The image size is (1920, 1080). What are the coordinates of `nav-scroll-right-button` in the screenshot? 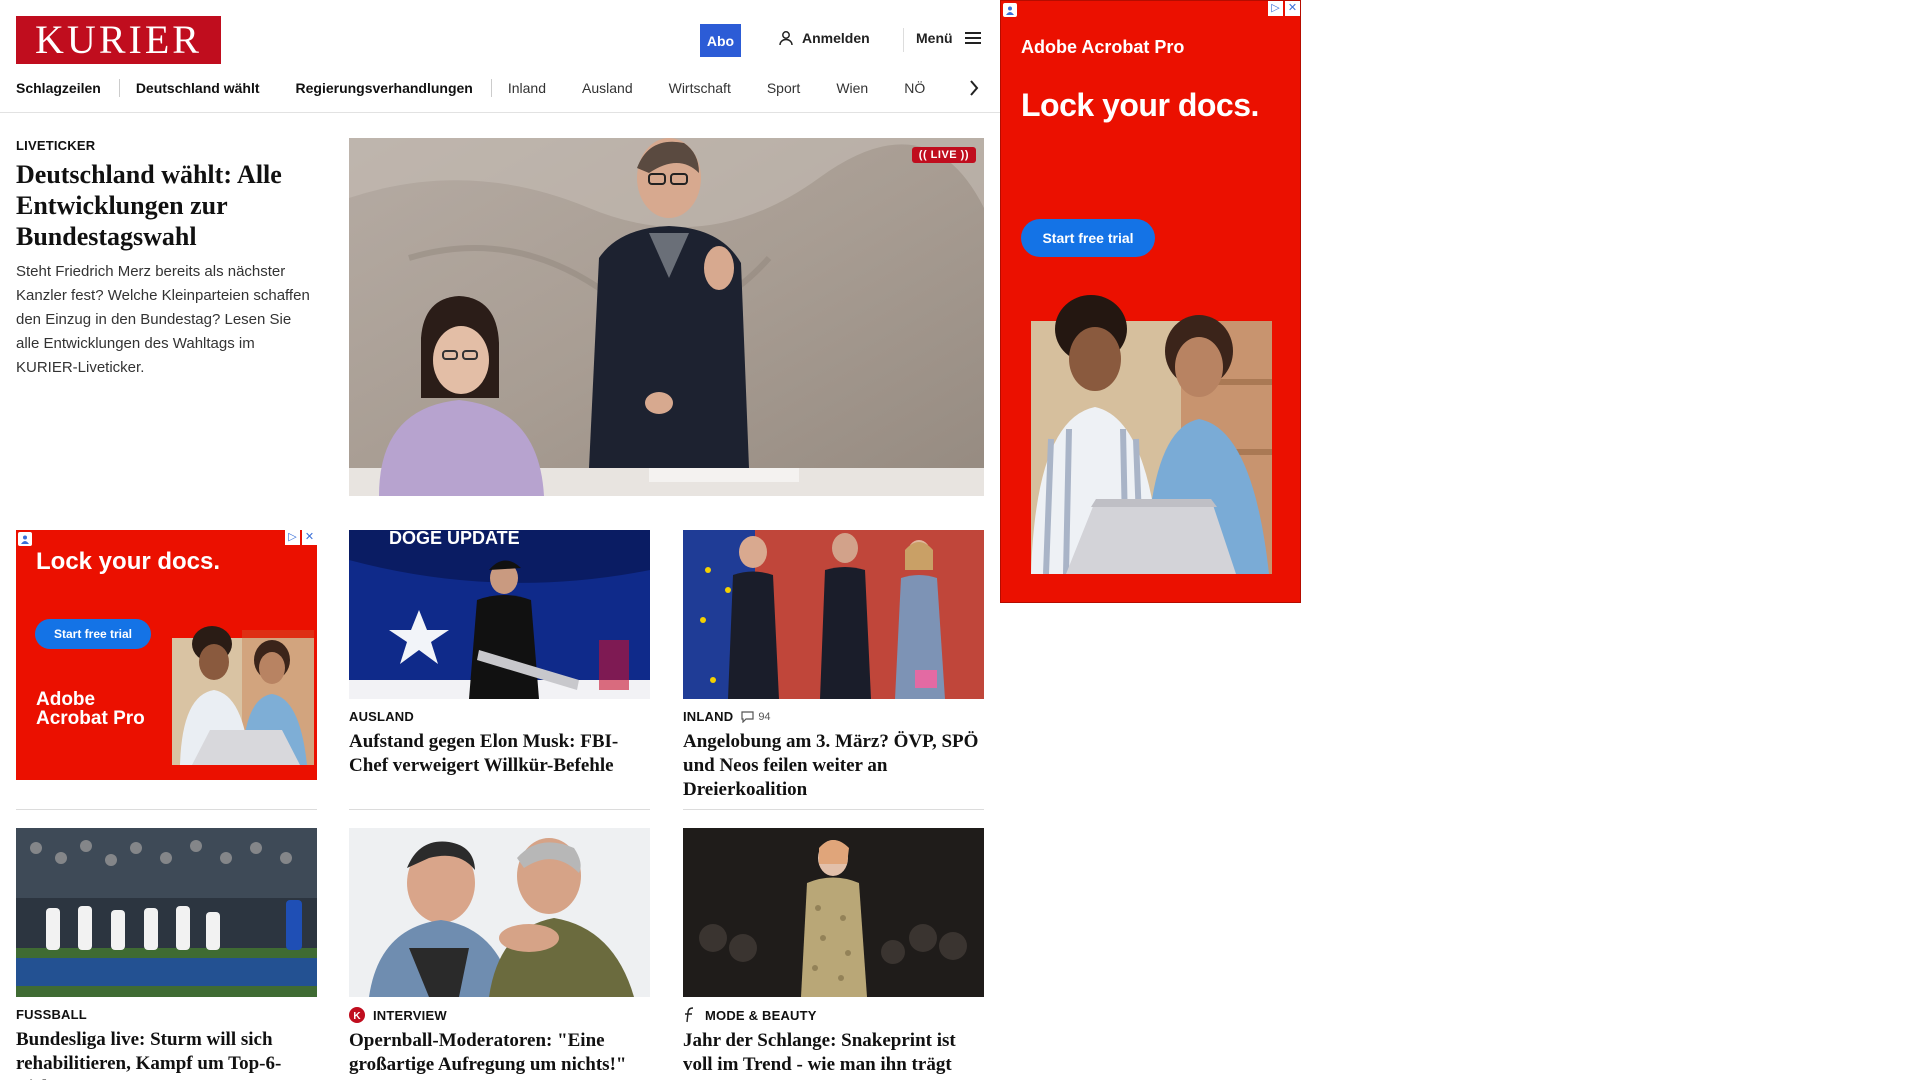 It's located at (974, 88).